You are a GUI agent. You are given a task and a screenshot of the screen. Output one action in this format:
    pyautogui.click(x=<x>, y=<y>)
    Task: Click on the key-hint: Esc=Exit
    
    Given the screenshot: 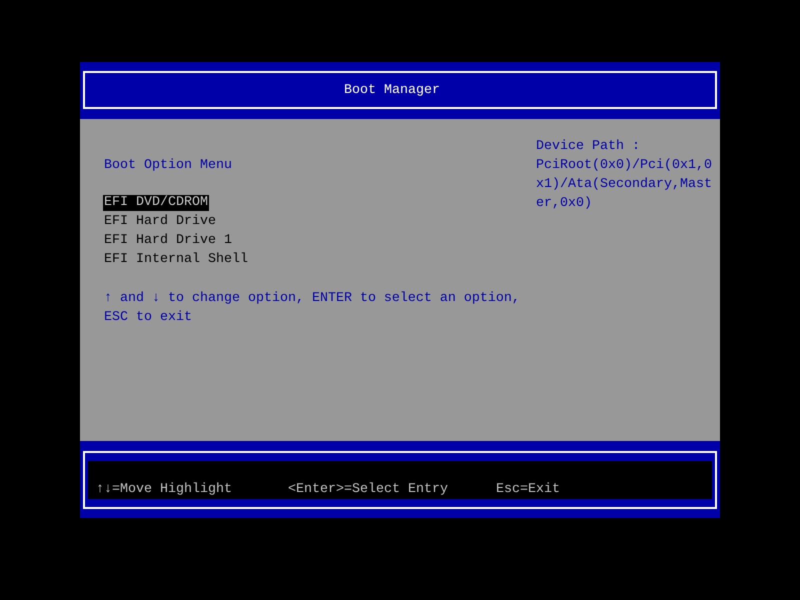 What is the action you would take?
    pyautogui.click(x=528, y=490)
    